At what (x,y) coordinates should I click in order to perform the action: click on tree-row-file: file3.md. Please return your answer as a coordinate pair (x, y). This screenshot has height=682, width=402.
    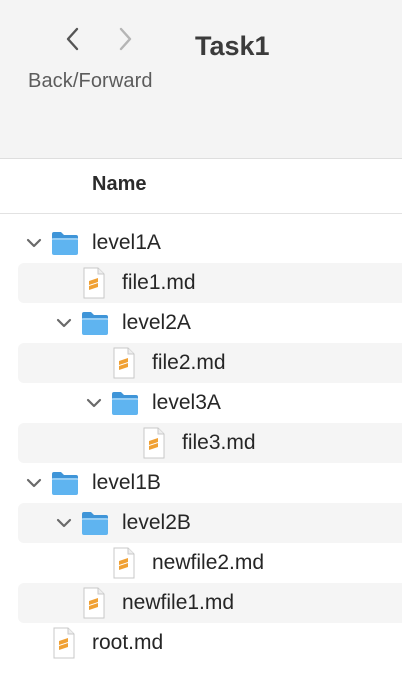
    Looking at the image, I should click on (210, 443).